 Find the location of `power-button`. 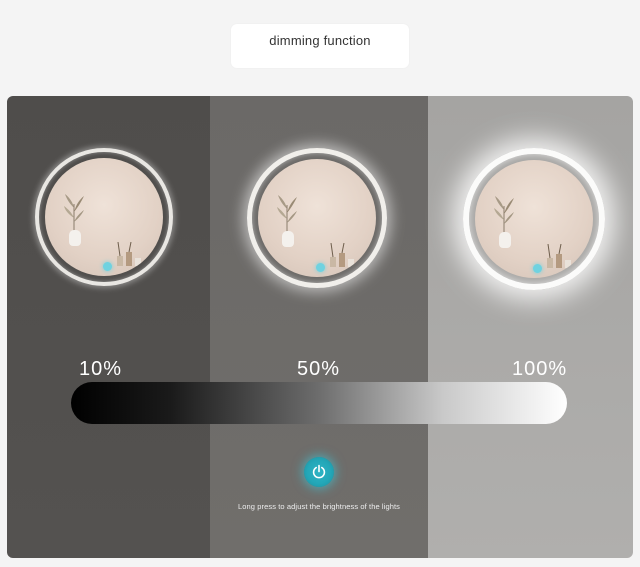

power-button is located at coordinates (319, 472).